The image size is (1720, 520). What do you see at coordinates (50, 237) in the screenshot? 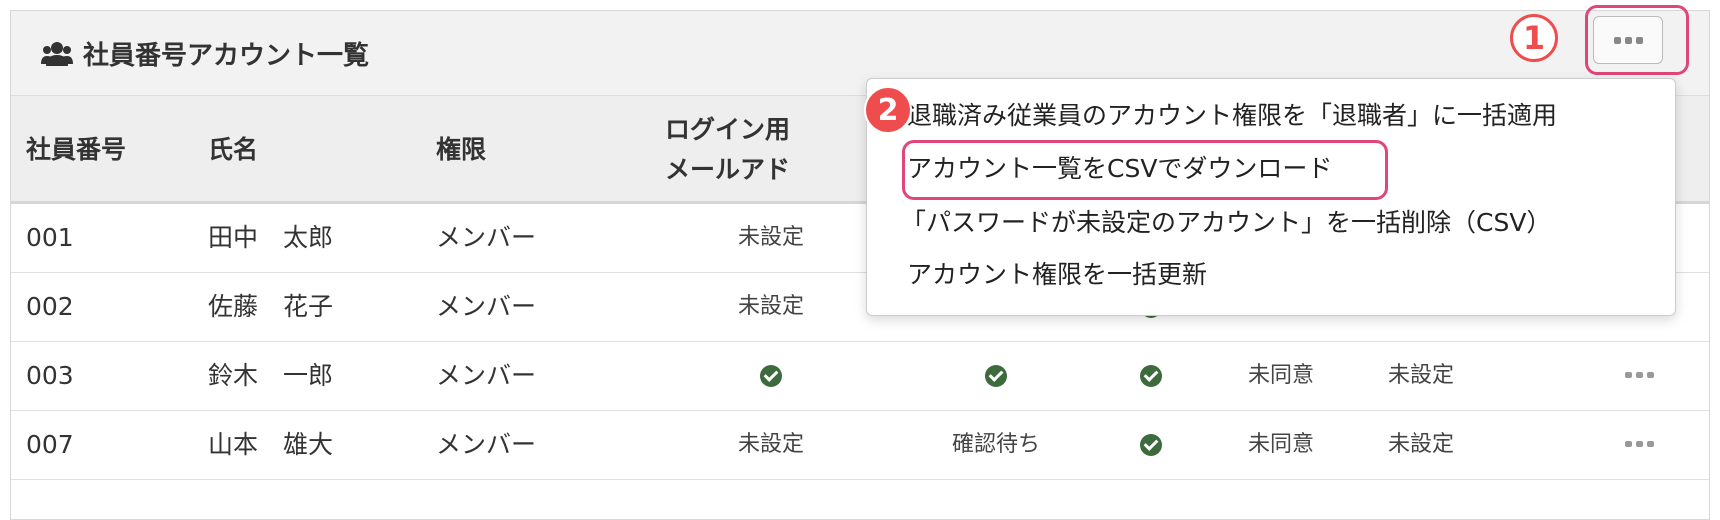
I see `employee-no: 001` at bounding box center [50, 237].